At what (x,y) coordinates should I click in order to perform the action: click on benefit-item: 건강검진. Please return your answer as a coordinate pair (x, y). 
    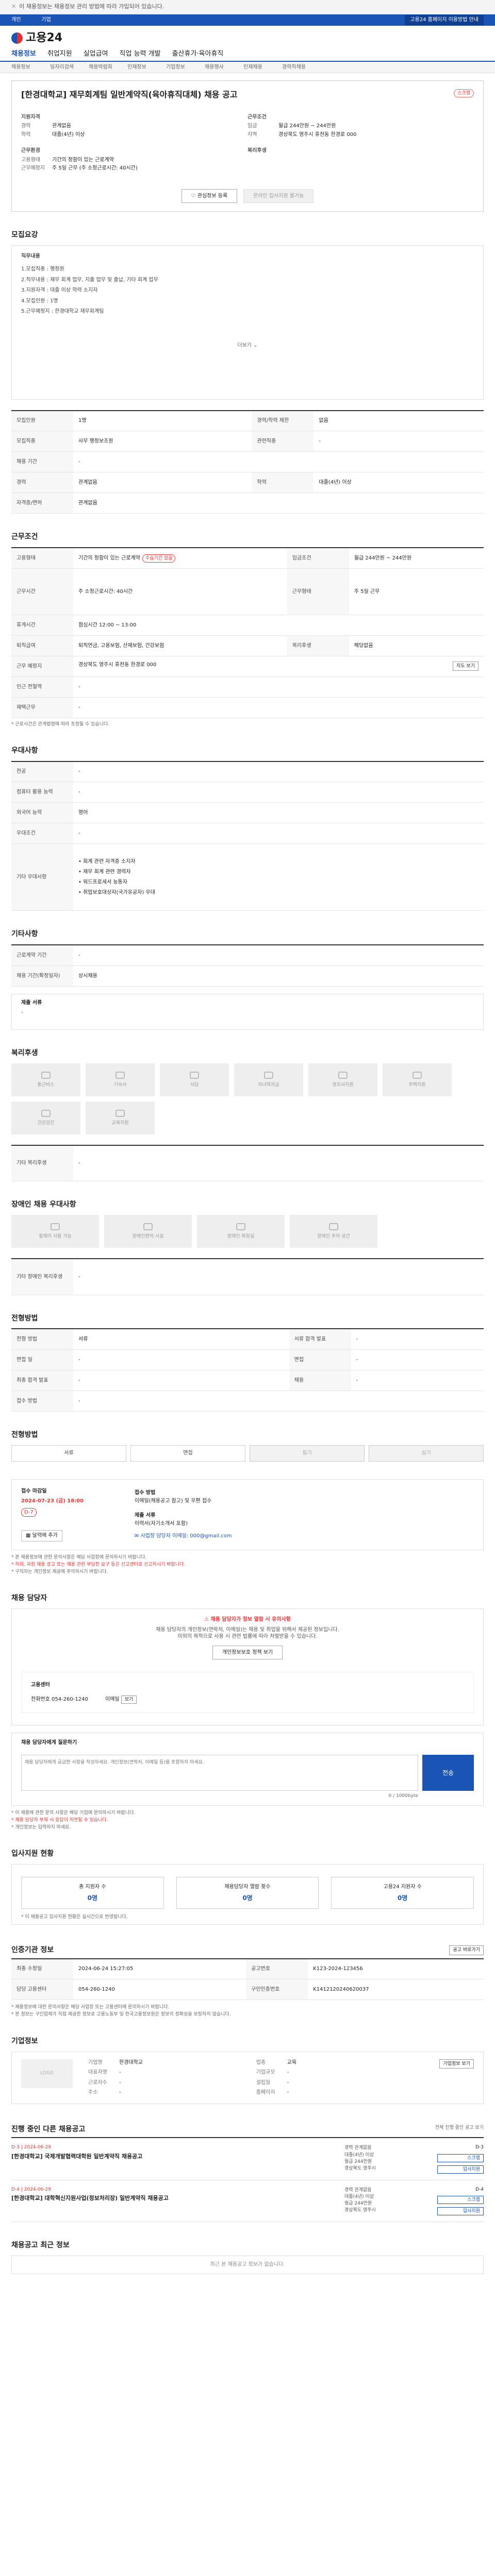
    Looking at the image, I should click on (45, 1117).